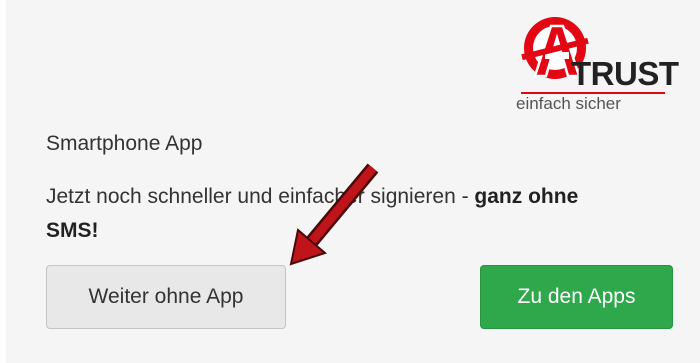  Describe the element at coordinates (166, 297) in the screenshot. I see `continue-without-app-button: Weiter ohne App` at that location.